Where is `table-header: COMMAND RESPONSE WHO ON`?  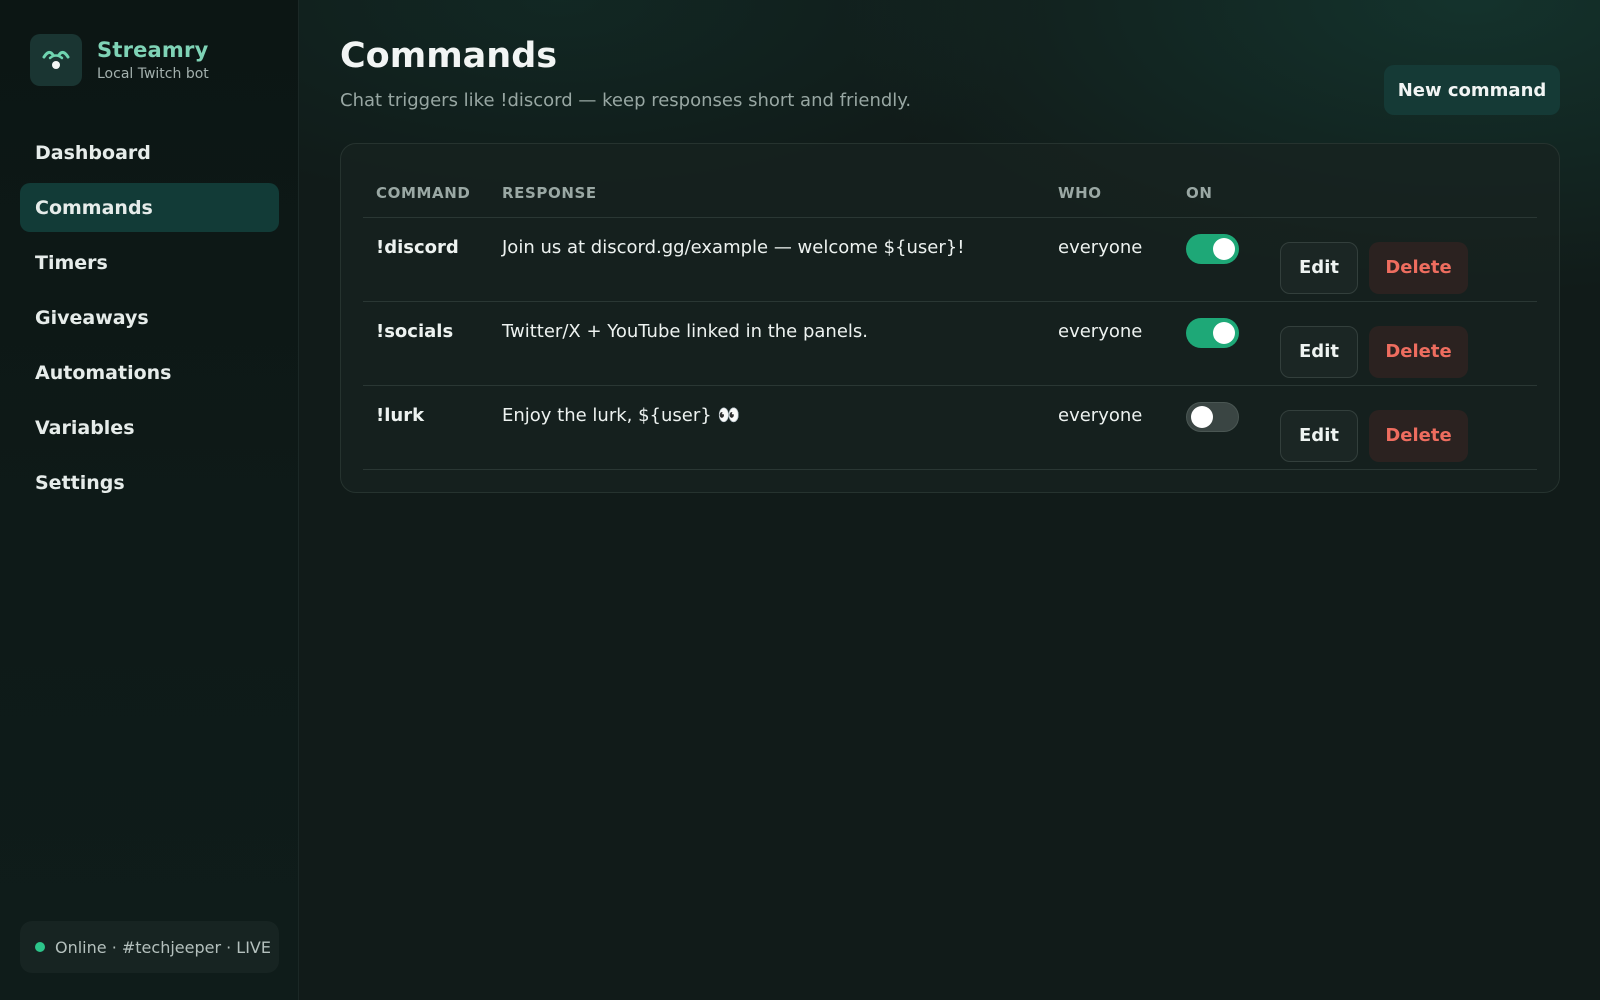
table-header: COMMAND RESPONSE WHO ON is located at coordinates (950, 193).